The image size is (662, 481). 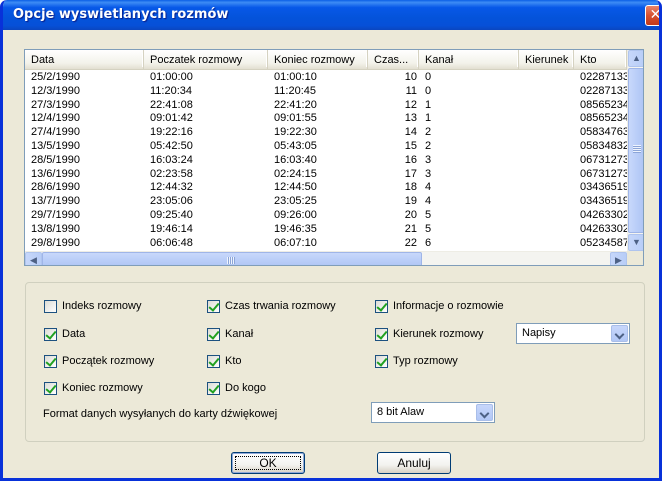 What do you see at coordinates (410, 214) in the screenshot?
I see `table-cell: 20` at bounding box center [410, 214].